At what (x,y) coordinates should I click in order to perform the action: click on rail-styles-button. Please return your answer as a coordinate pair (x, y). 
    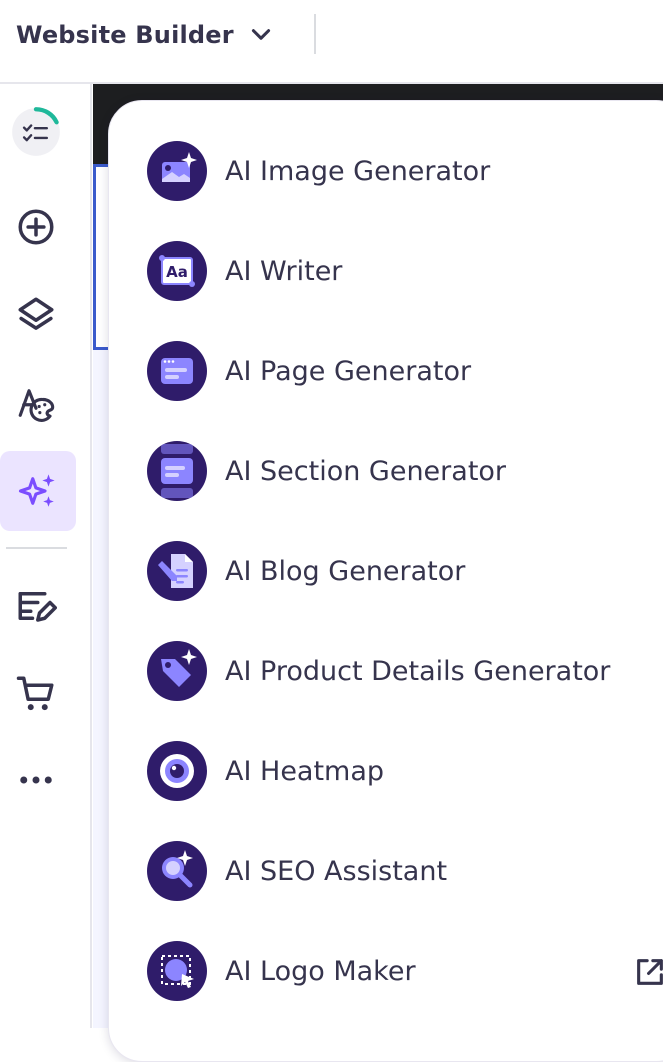
    Looking at the image, I should click on (36, 403).